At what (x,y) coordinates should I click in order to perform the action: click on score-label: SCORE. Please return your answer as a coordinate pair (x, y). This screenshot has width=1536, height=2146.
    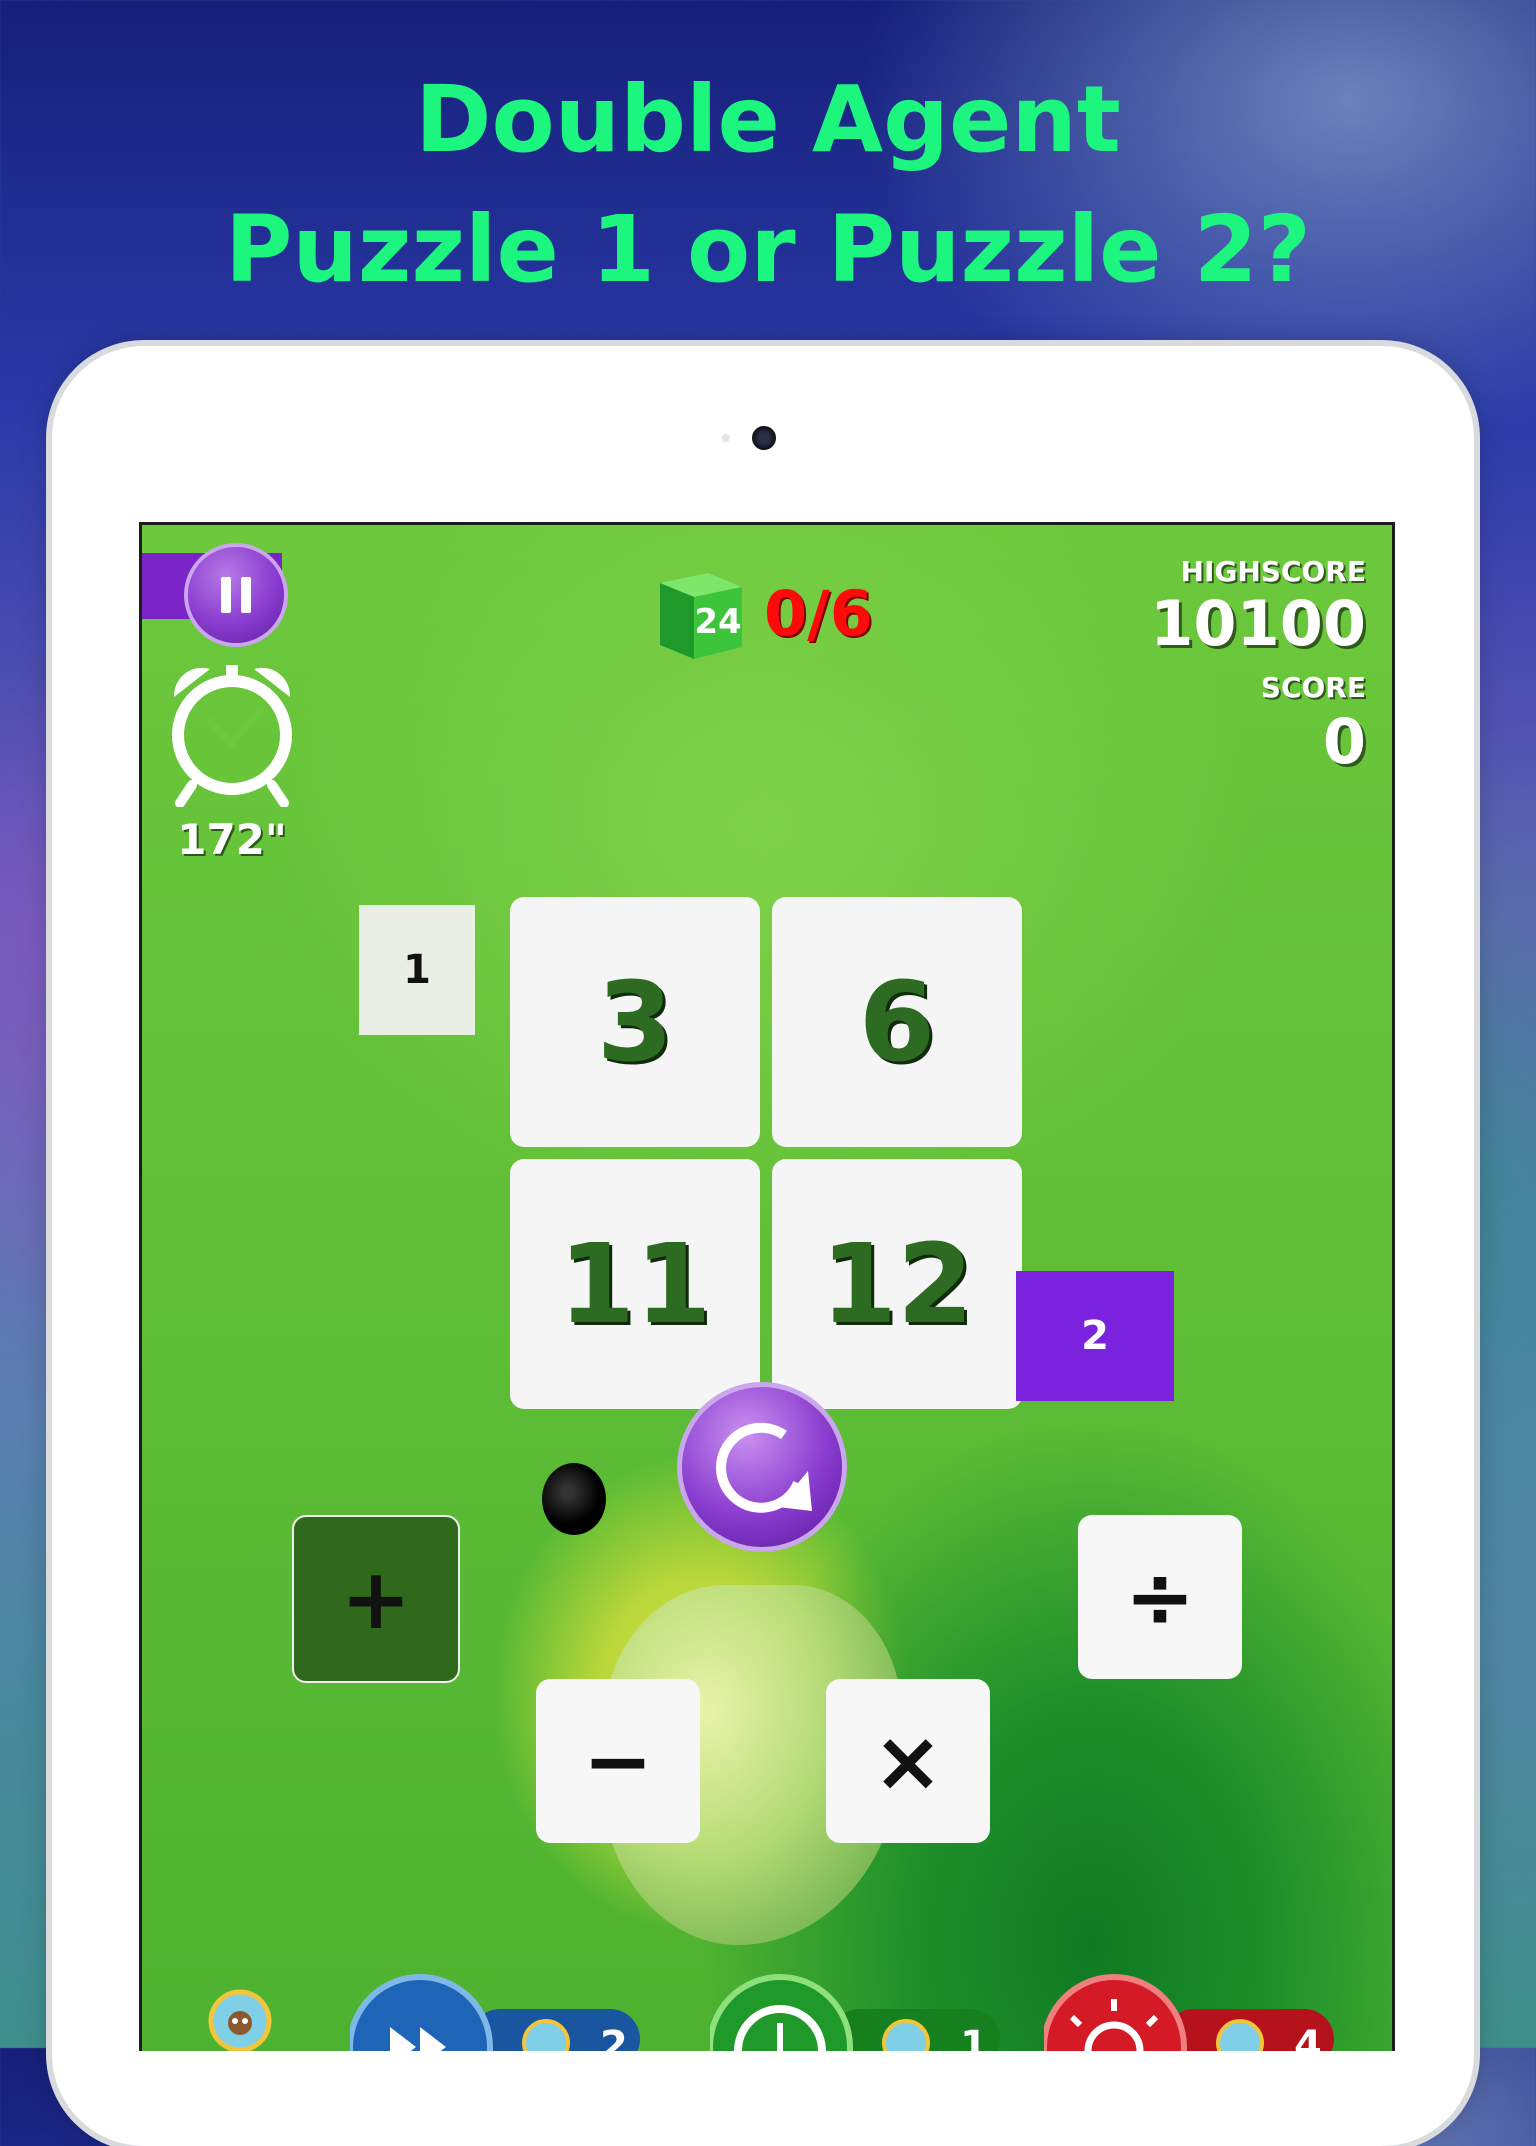
    Looking at the image, I should click on (1313, 687).